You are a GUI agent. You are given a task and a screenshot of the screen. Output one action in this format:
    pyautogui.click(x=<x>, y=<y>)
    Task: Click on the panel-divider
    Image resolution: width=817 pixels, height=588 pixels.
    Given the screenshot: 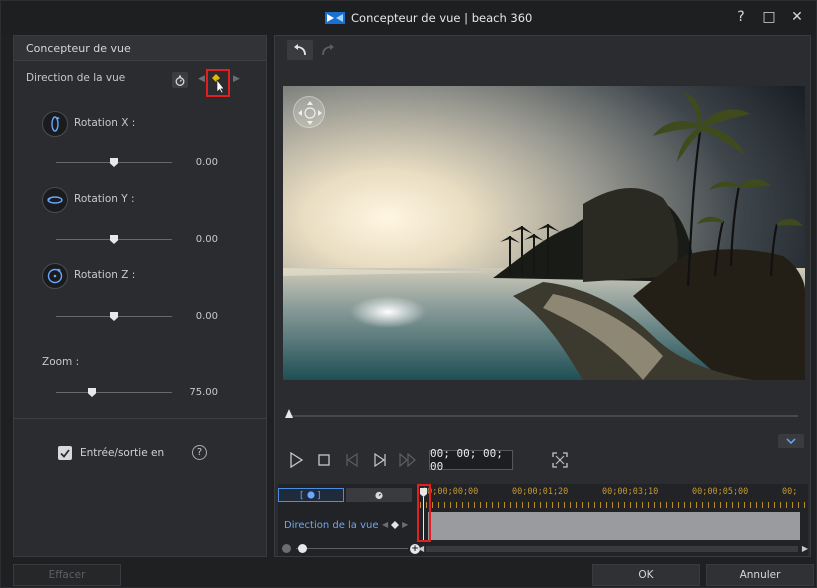 What is the action you would take?
    pyautogui.click(x=140, y=418)
    